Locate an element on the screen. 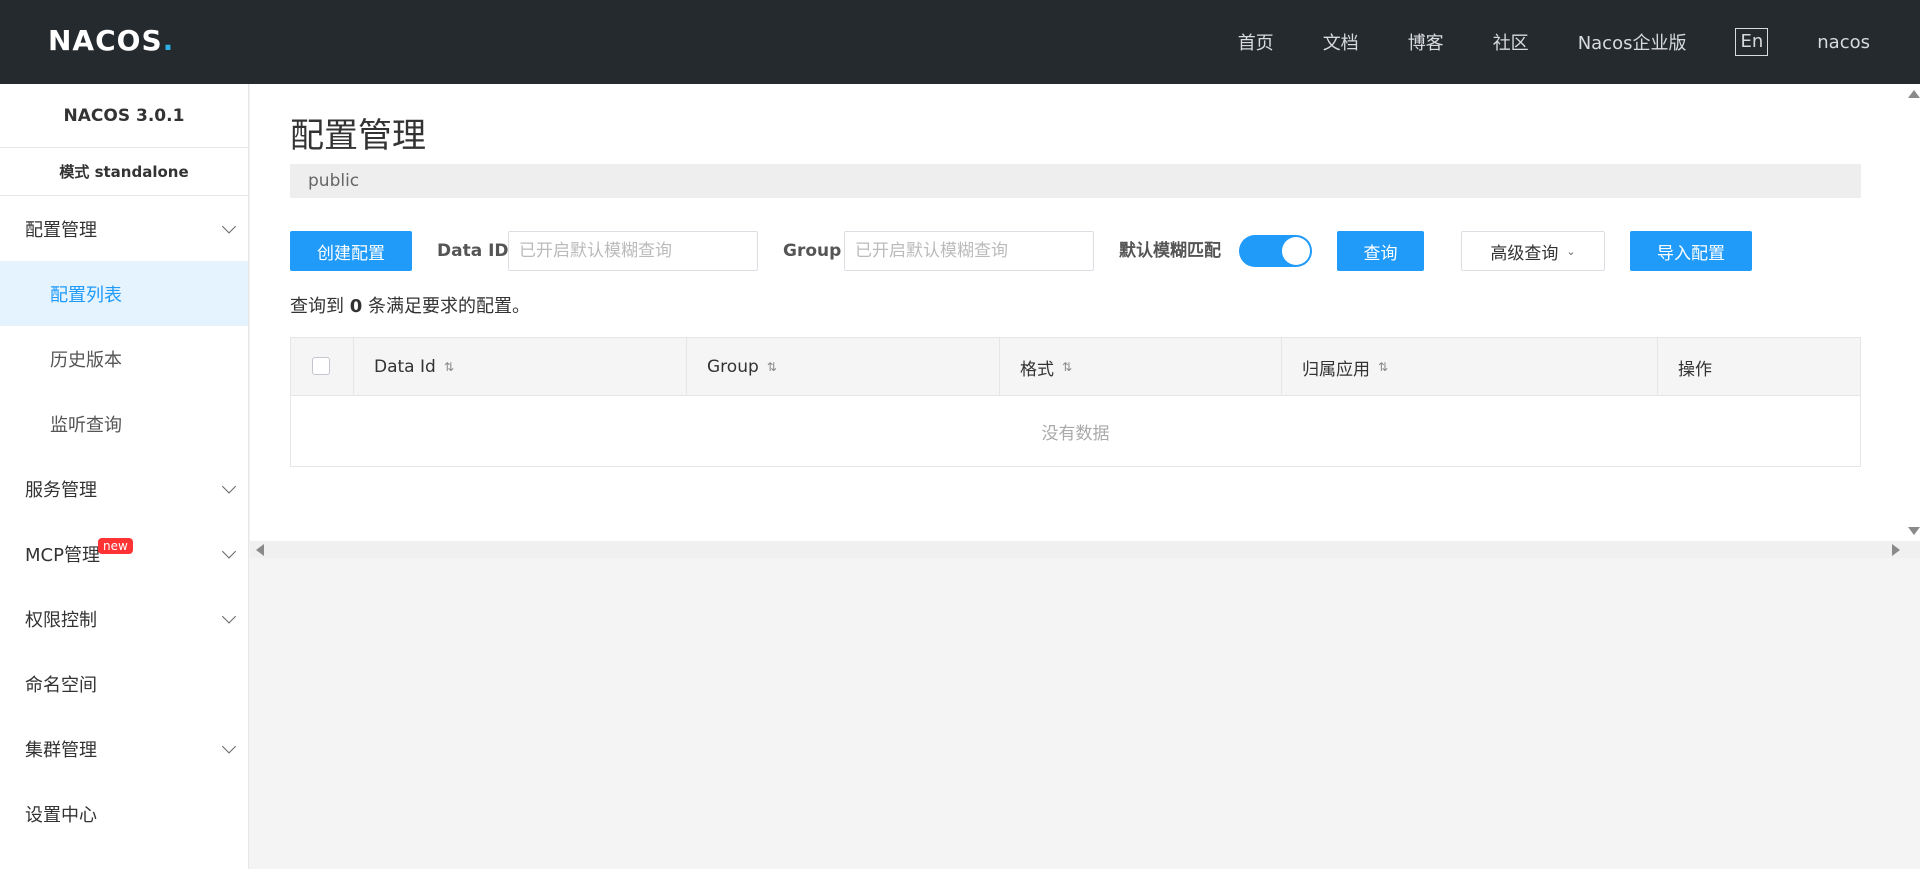 Image resolution: width=1920 pixels, height=869 pixels. nacos-logo: NACOS. is located at coordinates (111, 40).